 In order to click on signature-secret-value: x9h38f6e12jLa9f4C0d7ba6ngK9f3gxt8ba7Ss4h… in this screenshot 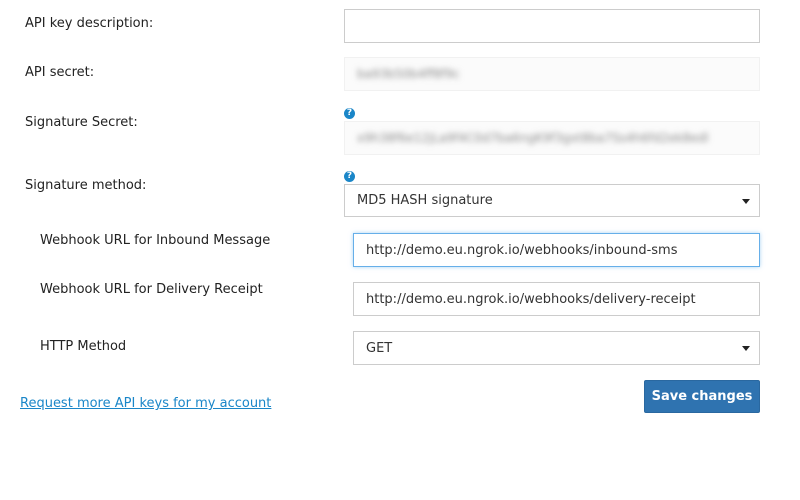, I will do `click(533, 138)`.